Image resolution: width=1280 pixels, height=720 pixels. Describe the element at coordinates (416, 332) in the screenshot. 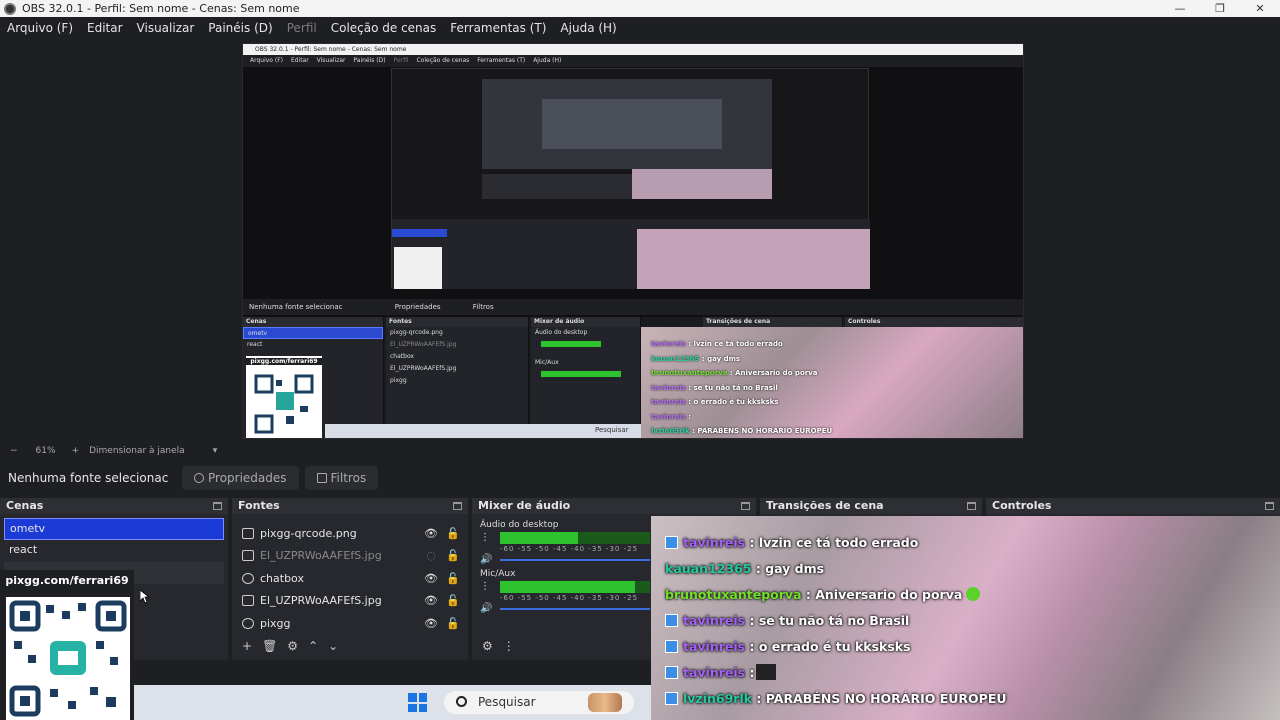

I see `preview-source-item: pixgg-qrcode.png` at that location.